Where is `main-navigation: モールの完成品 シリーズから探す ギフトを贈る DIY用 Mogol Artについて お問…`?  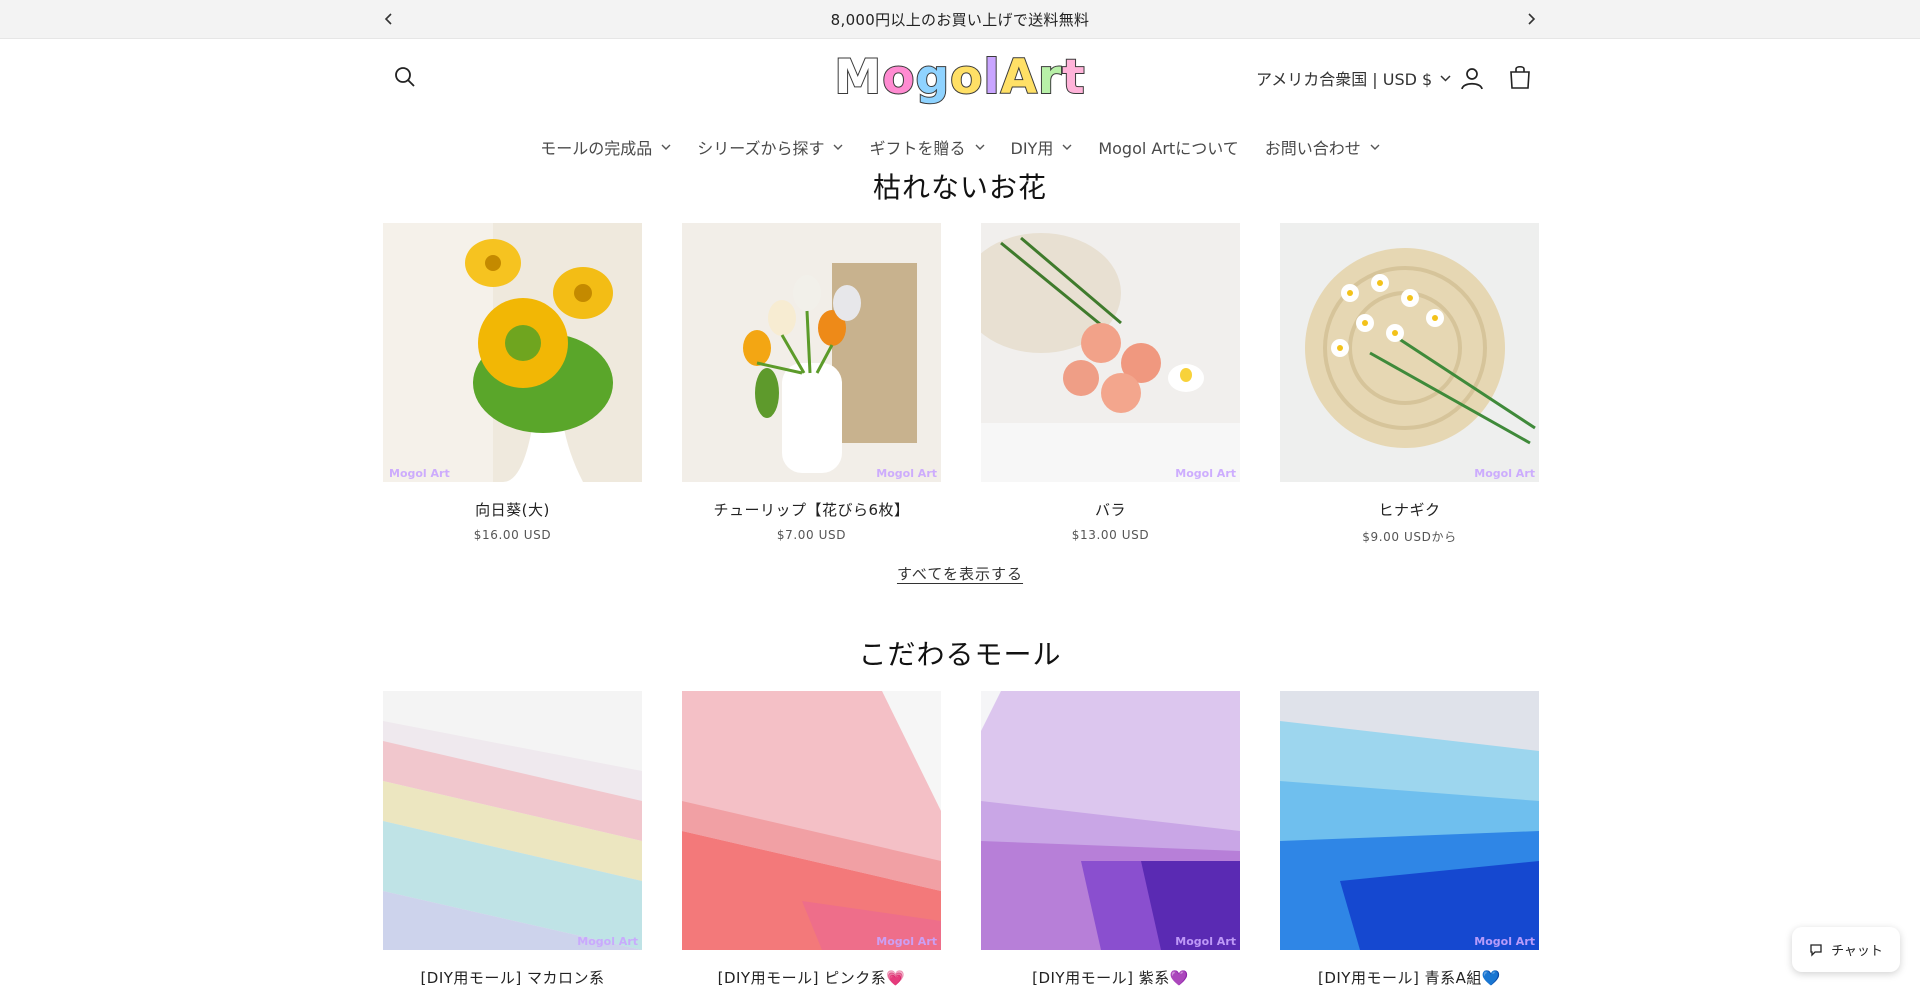
main-navigation: モールの完成品 シリーズから探す ギフトを贈る DIY用 Mogol Artについて お問… is located at coordinates (960, 147).